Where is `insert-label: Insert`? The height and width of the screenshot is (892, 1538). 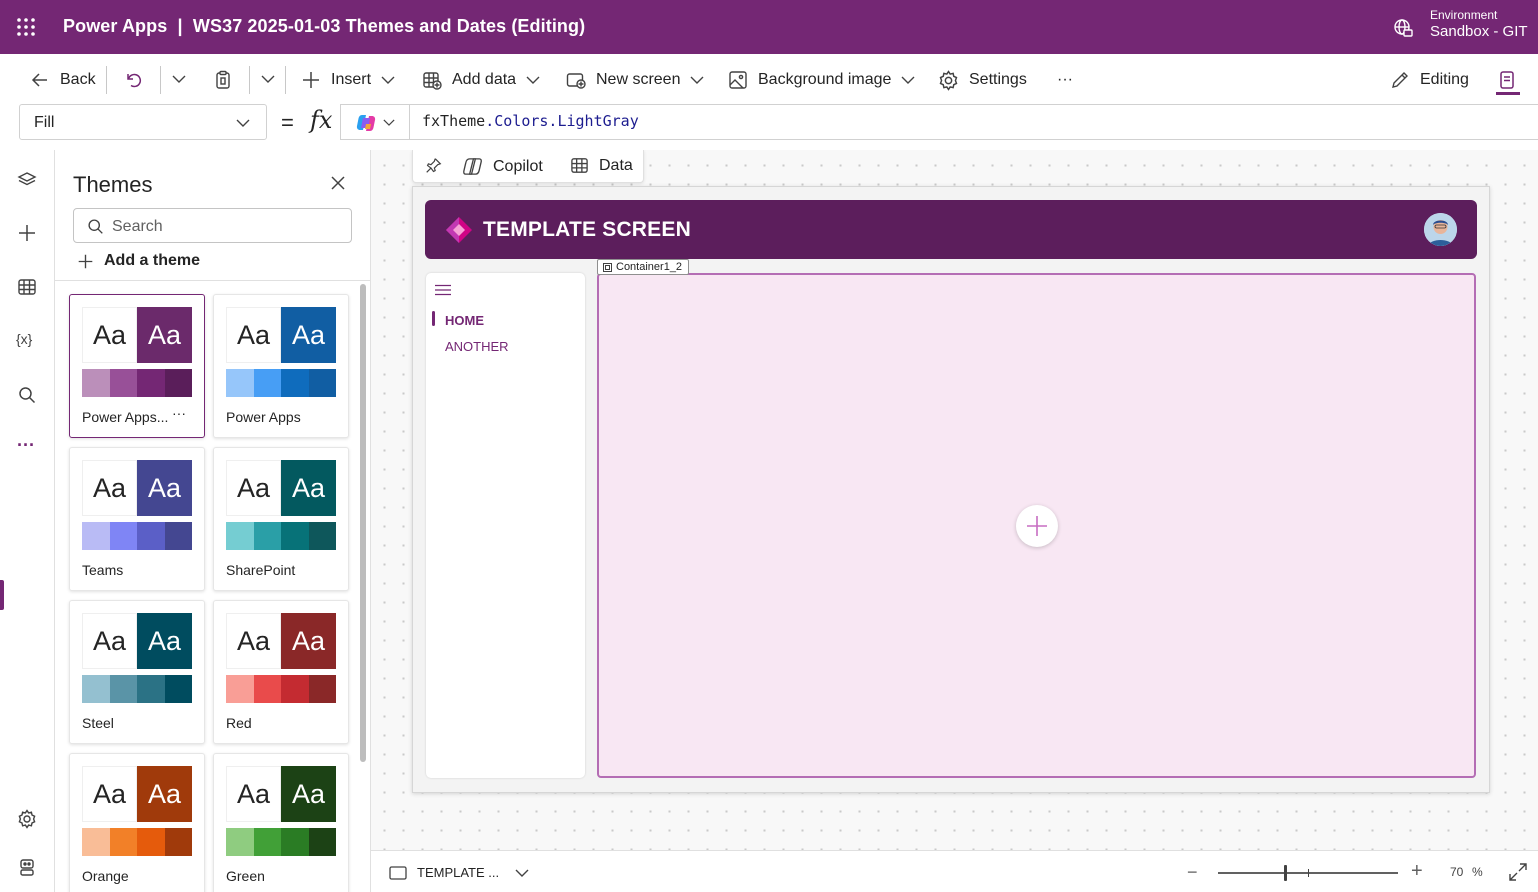
insert-label: Insert is located at coordinates (351, 79).